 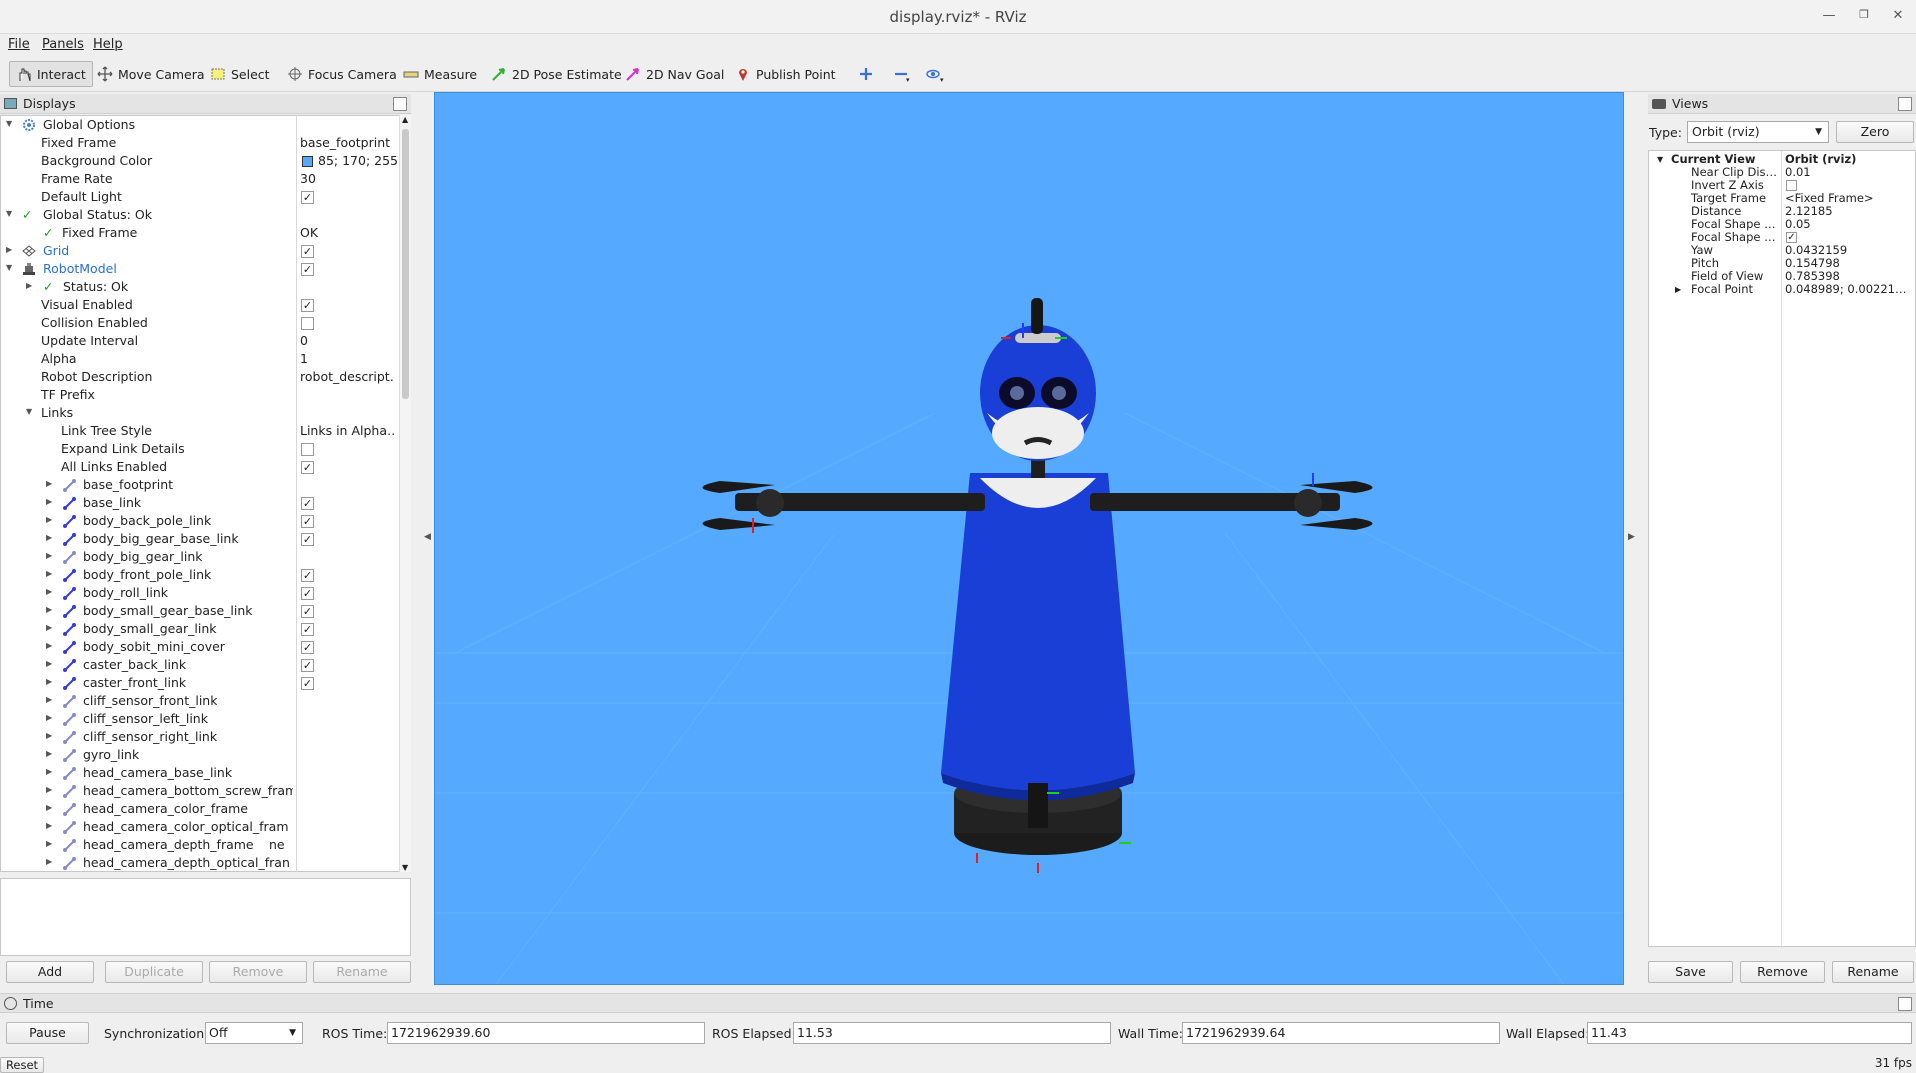 I want to click on frame-rate-value: 30, so click(x=347, y=178).